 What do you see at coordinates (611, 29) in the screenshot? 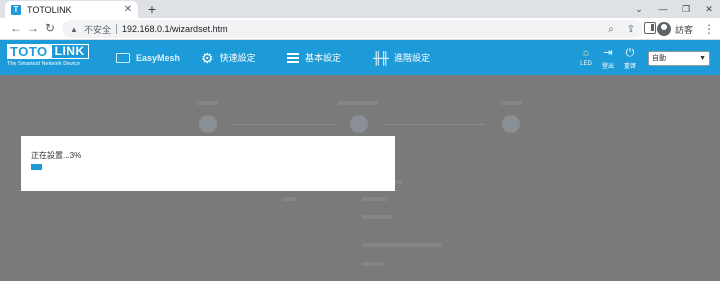
I see `magnifier-icon: ⌕` at bounding box center [611, 29].